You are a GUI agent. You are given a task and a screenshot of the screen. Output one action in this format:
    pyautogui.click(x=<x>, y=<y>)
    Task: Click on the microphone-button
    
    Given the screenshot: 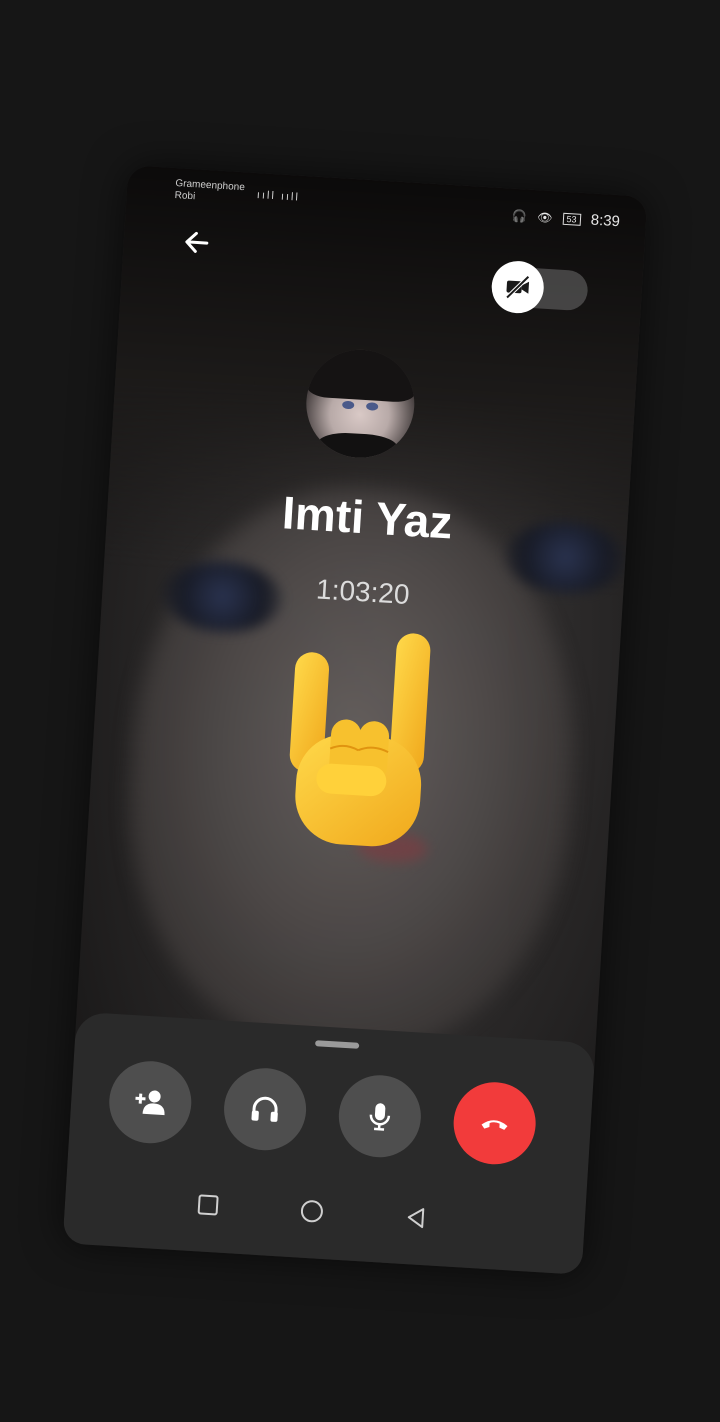 What is the action you would take?
    pyautogui.click(x=380, y=1116)
    